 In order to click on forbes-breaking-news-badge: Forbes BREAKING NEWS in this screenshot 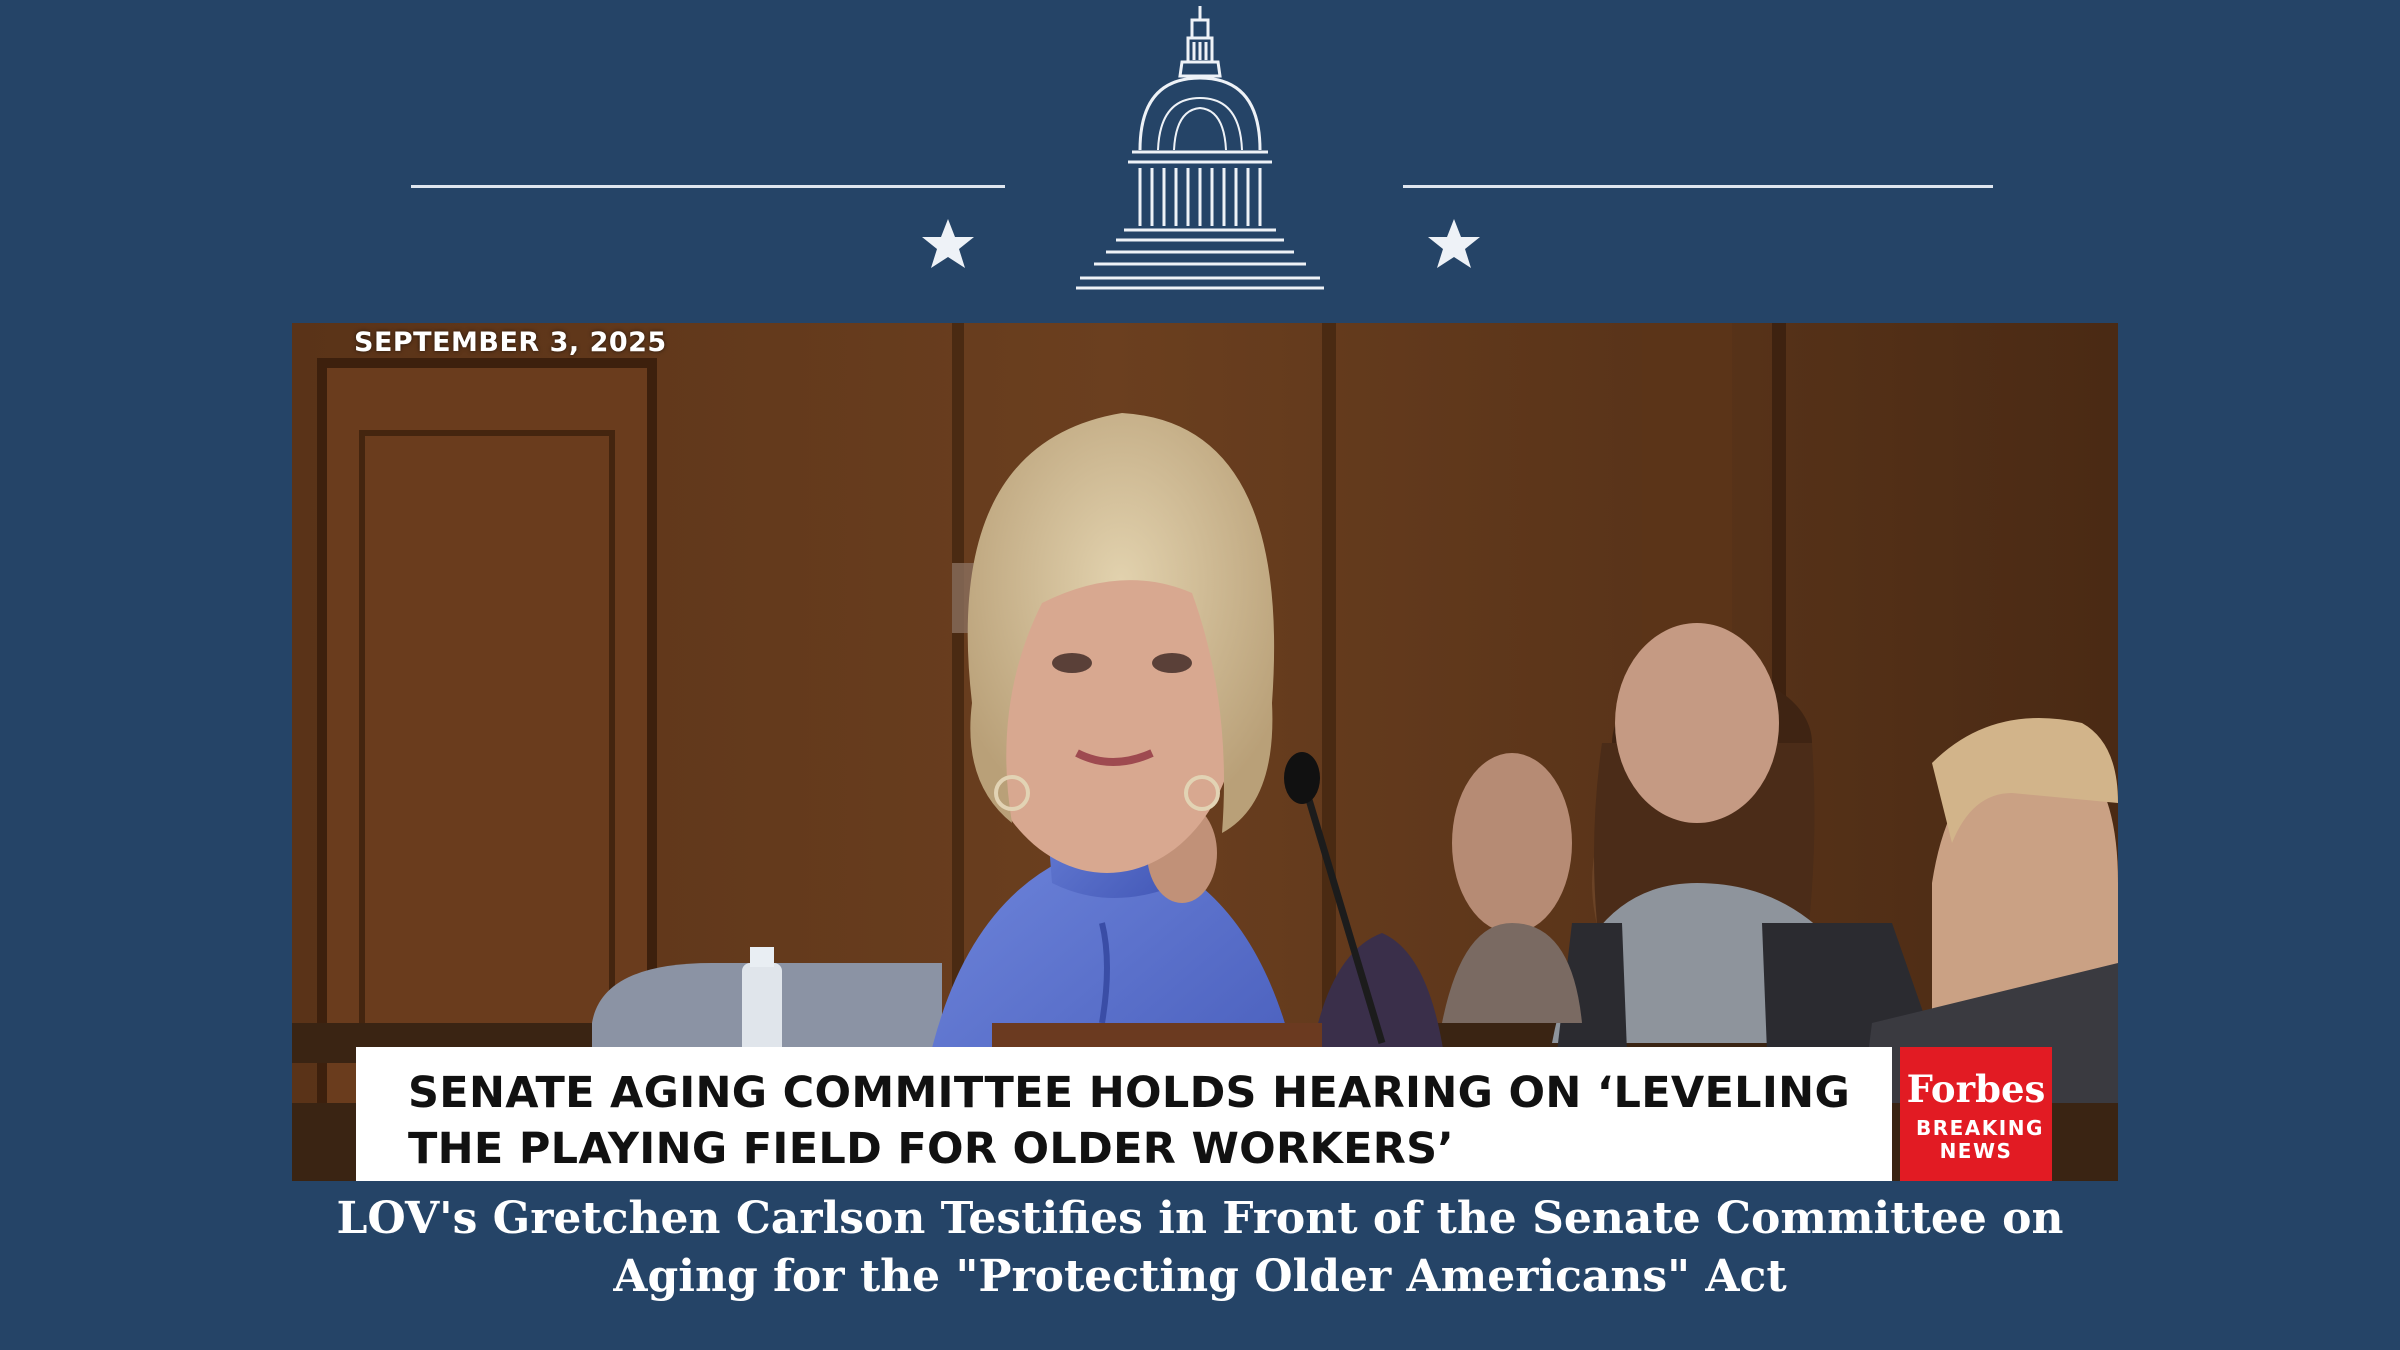, I will do `click(1976, 1114)`.